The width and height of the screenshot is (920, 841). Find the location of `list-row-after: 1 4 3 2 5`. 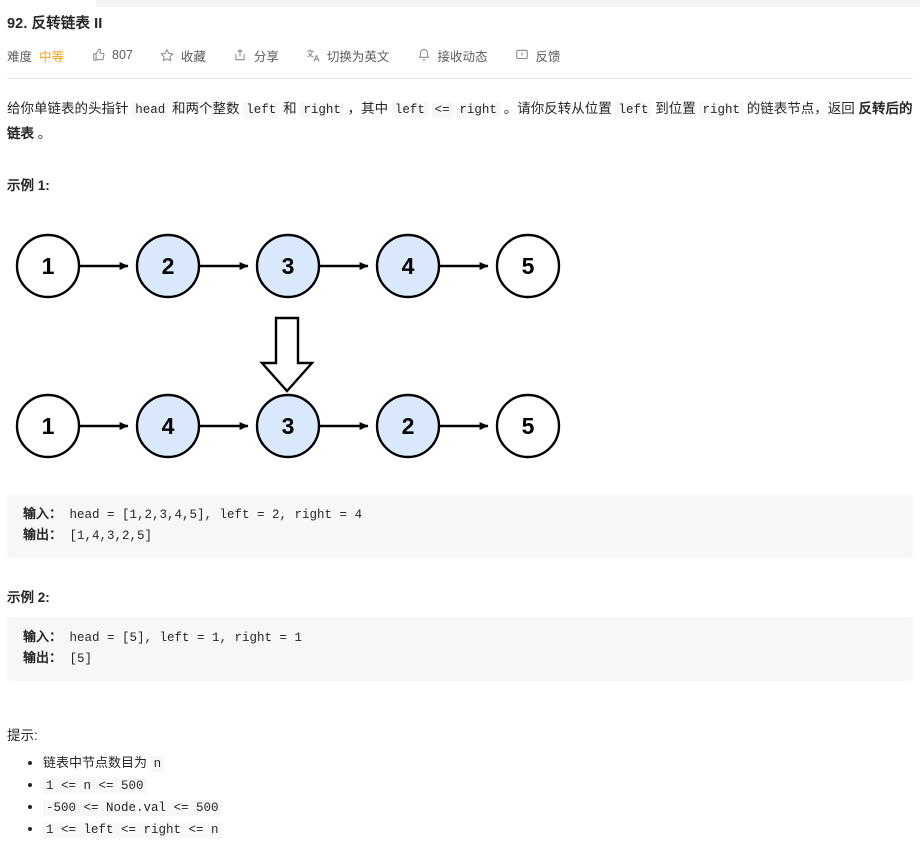

list-row-after: 1 4 3 2 5 is located at coordinates (288, 426).